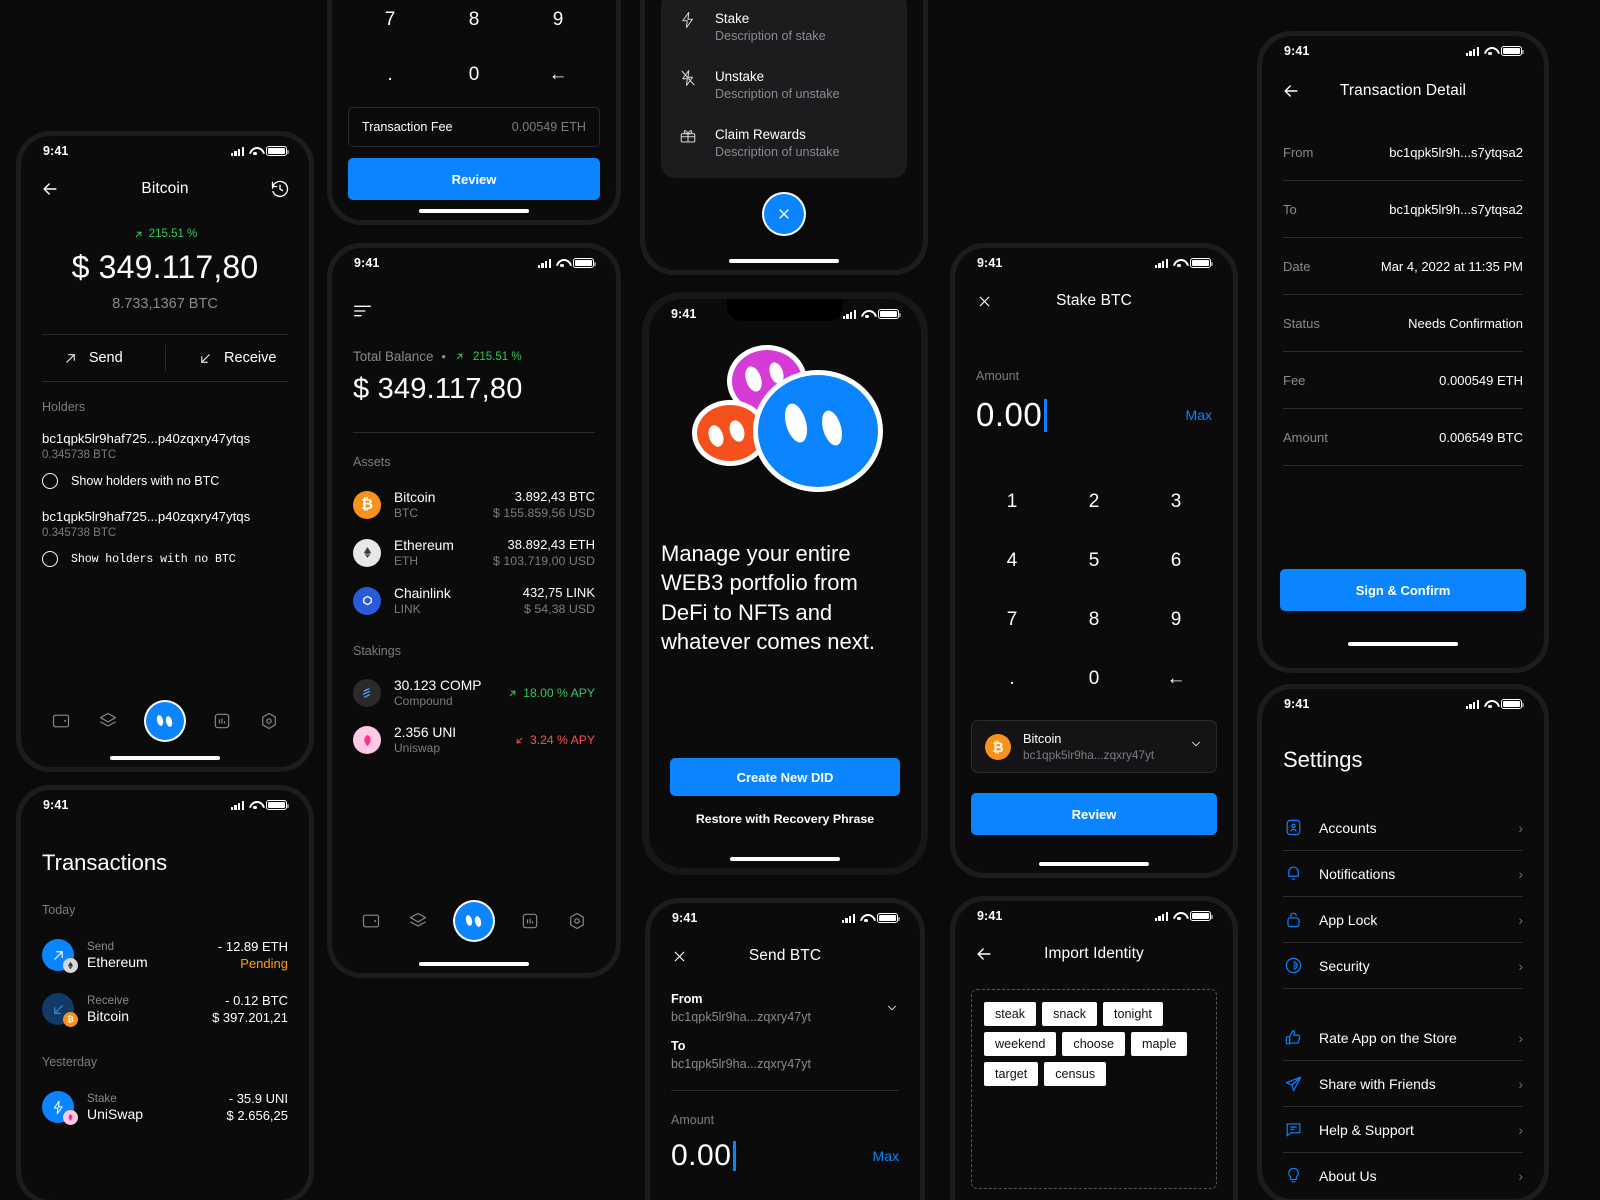 The height and width of the screenshot is (1200, 1600). What do you see at coordinates (785, 777) in the screenshot?
I see `create-did-button: Create New DID` at bounding box center [785, 777].